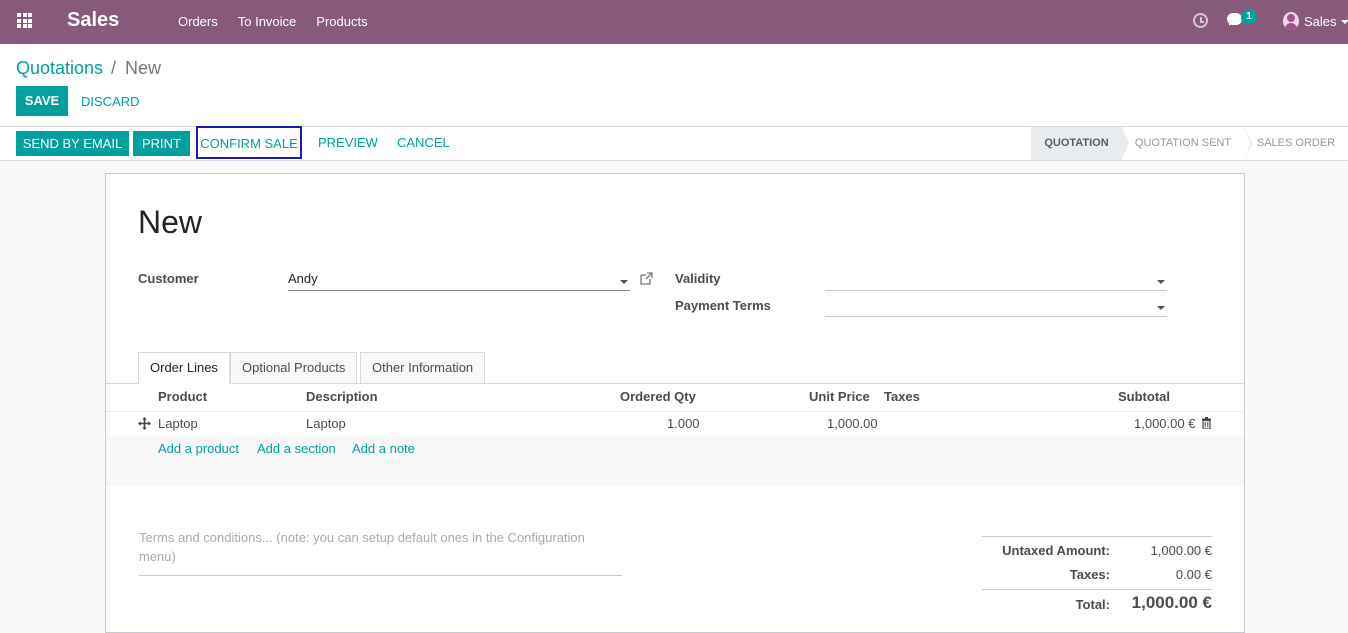  I want to click on activities-clock-icon, so click(1200, 20).